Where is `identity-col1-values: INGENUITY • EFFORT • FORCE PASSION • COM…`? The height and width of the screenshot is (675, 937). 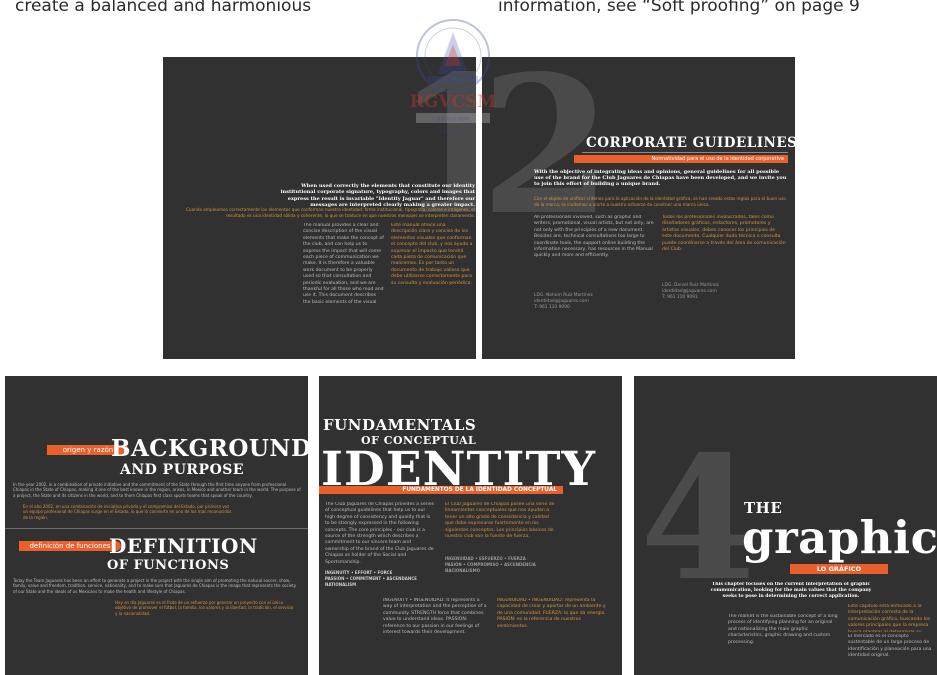
identity-col1-values: INGENUITY • EFFORT • FORCE PASSION • COM… is located at coordinates (371, 578).